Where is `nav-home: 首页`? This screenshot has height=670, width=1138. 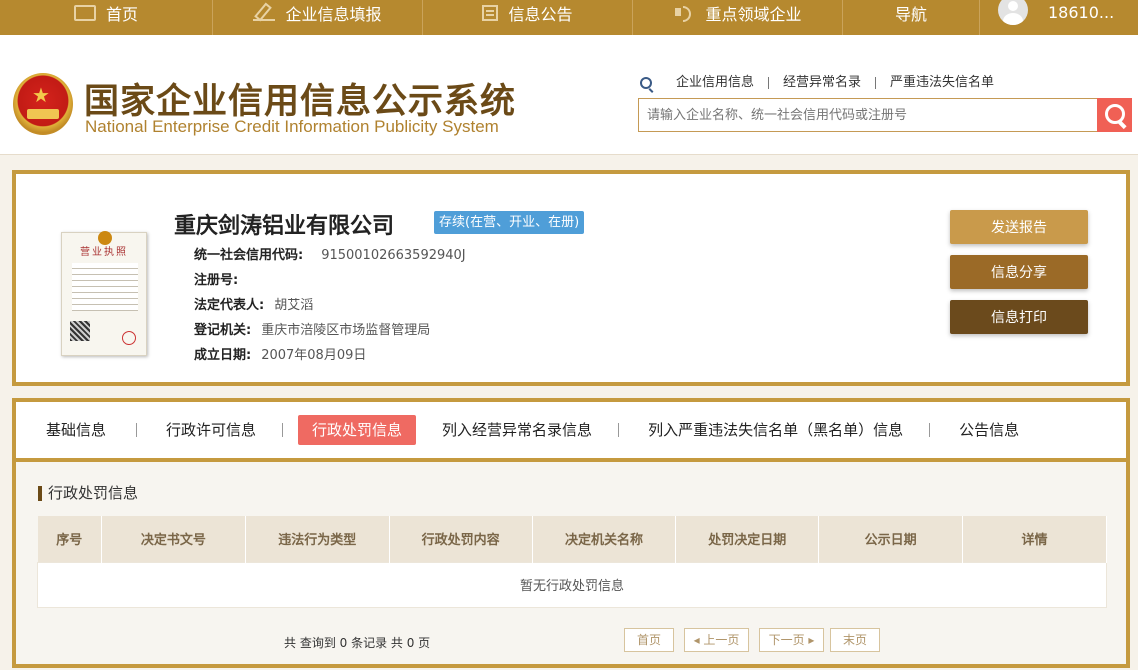
nav-home: 首页 is located at coordinates (106, 17).